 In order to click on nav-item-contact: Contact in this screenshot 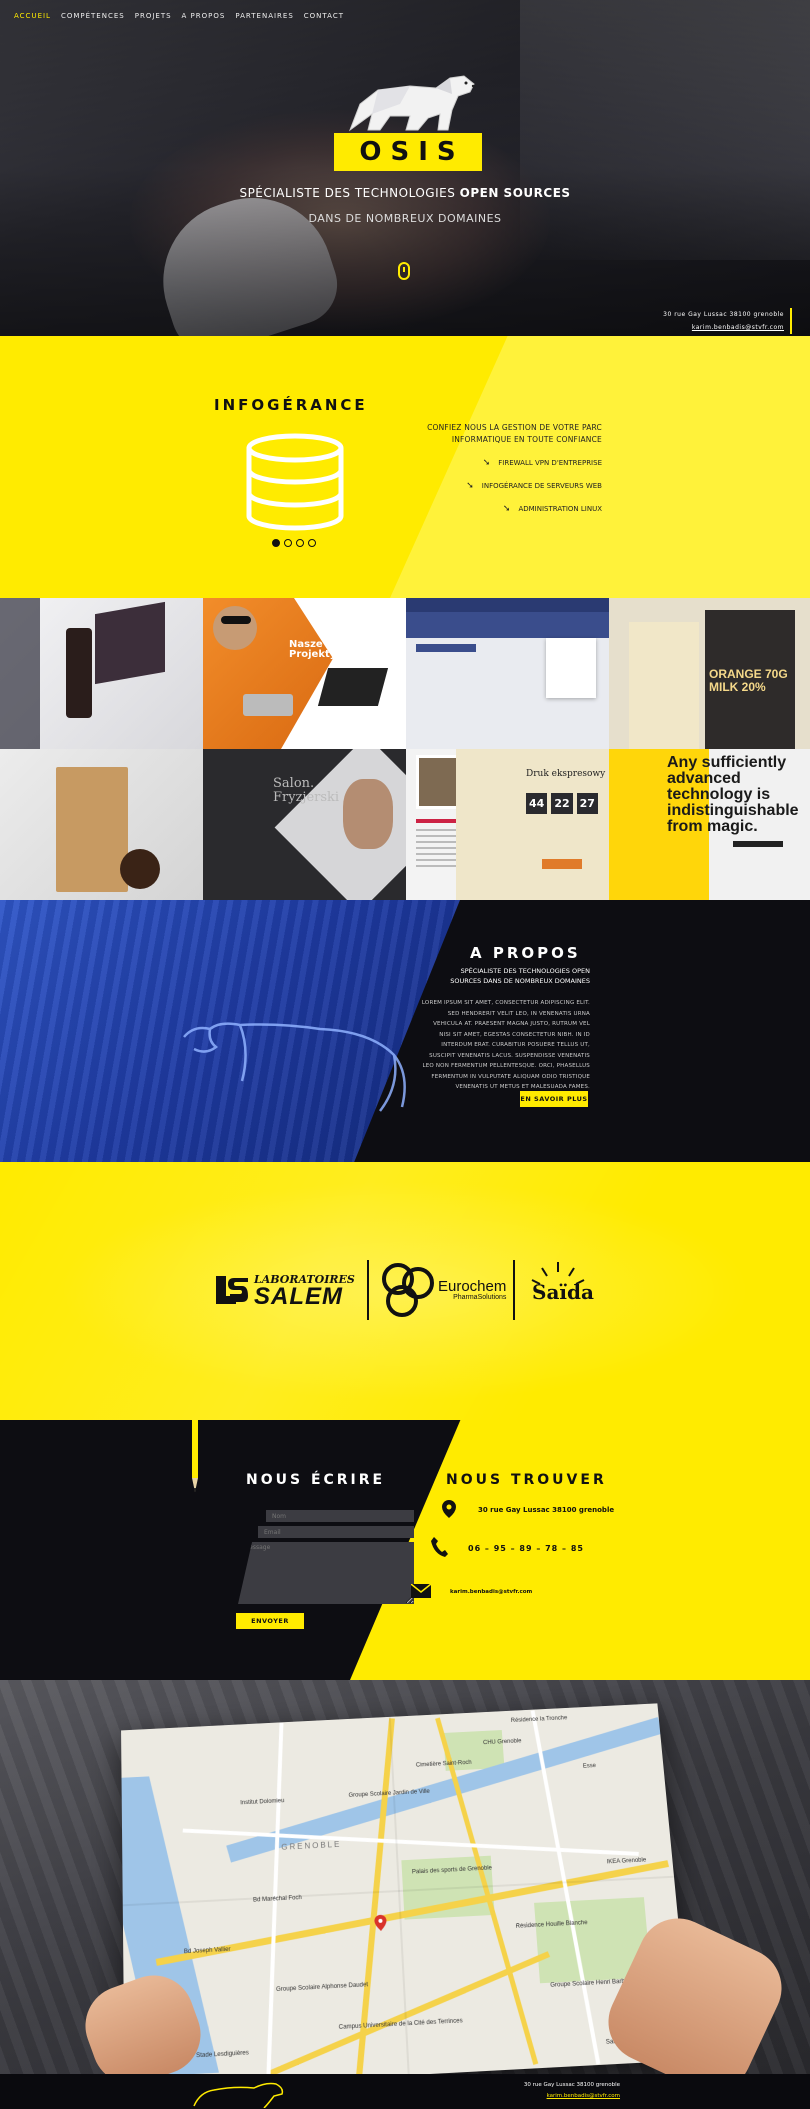, I will do `click(324, 16)`.